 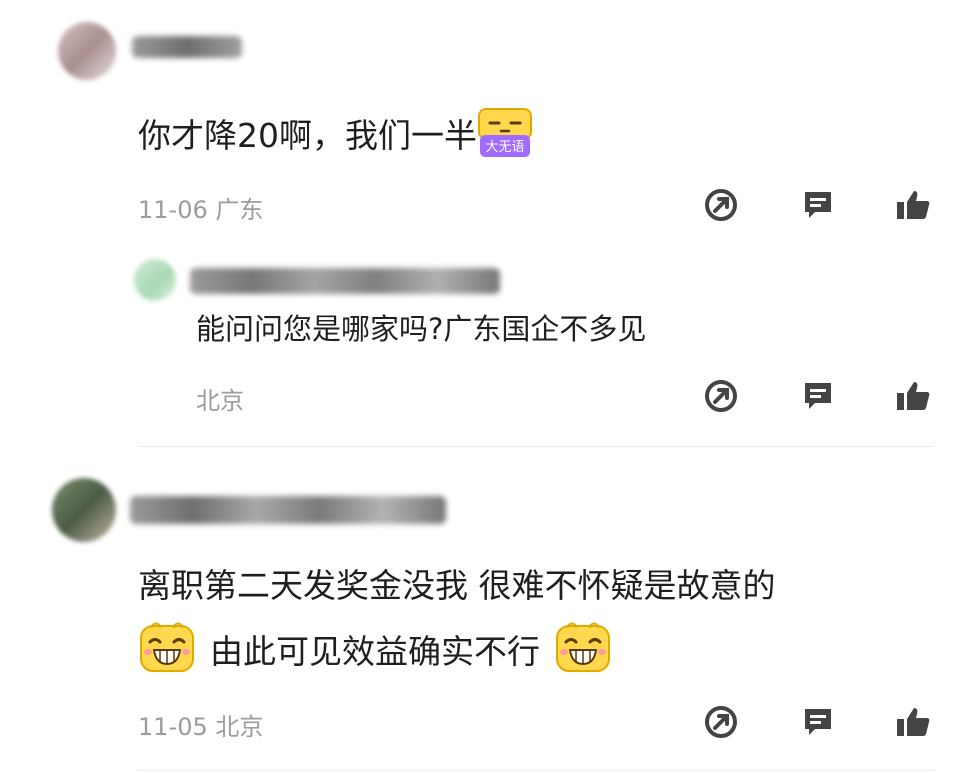 I want to click on sticker-label: 大无语, so click(x=504, y=147).